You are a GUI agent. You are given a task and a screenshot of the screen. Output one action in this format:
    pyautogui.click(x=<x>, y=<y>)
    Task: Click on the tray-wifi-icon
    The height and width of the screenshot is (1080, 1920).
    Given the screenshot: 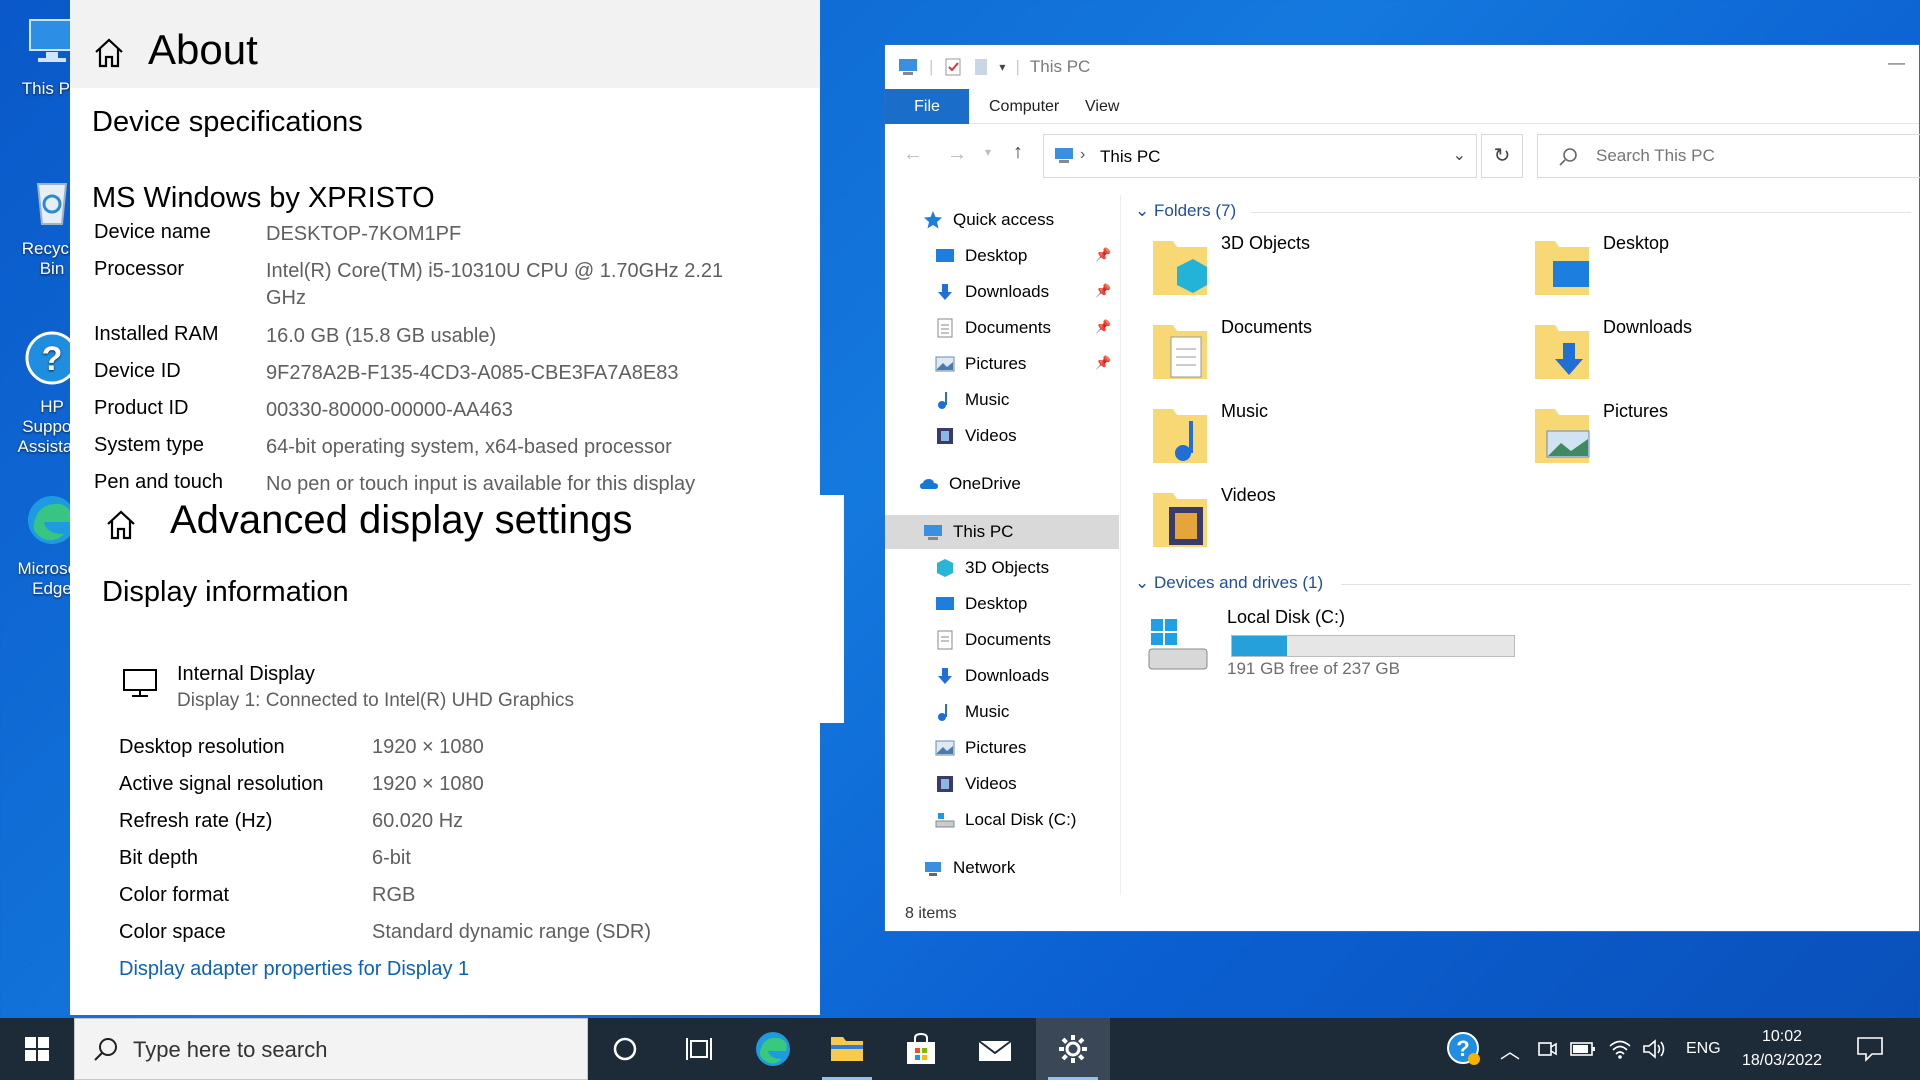 What is the action you would take?
    pyautogui.click(x=1620, y=1049)
    